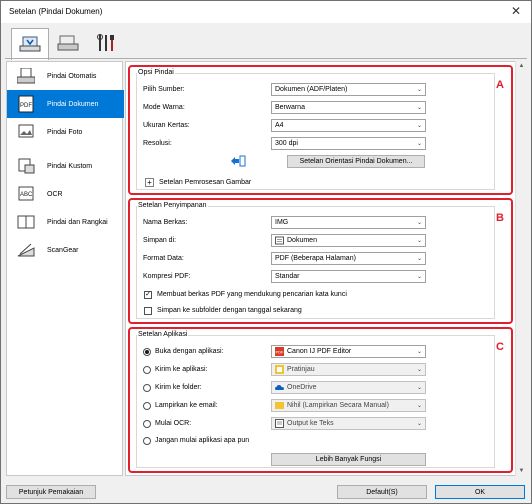 This screenshot has width=532, height=504. I want to click on sidebar-item-scan-and-stitch: Pindai dan Rangkai, so click(65, 222).